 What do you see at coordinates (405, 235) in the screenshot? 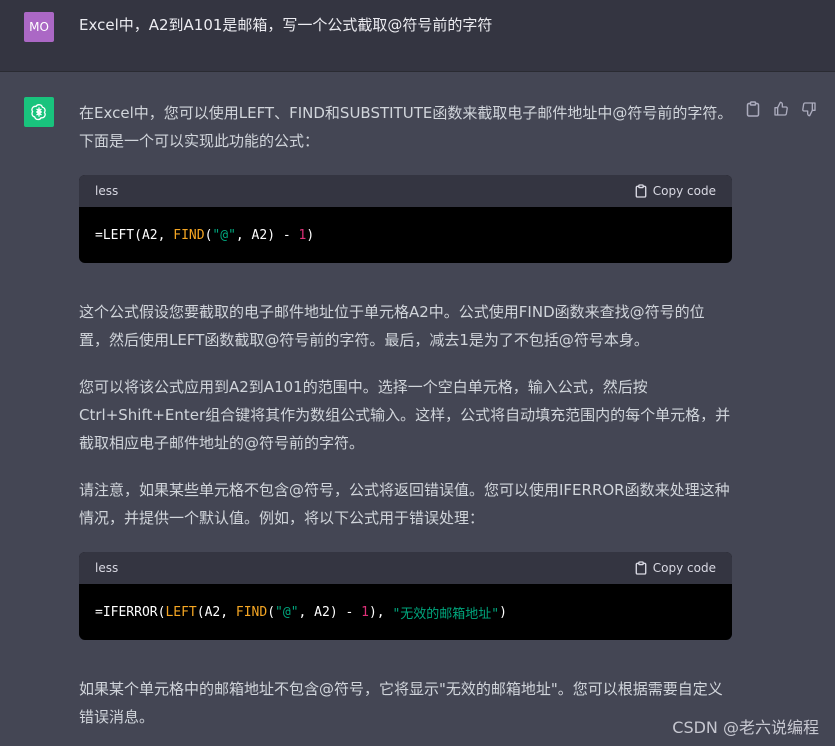
I see `code-content: =LEFT(A2, FIND("@", A2) - 1)` at bounding box center [405, 235].